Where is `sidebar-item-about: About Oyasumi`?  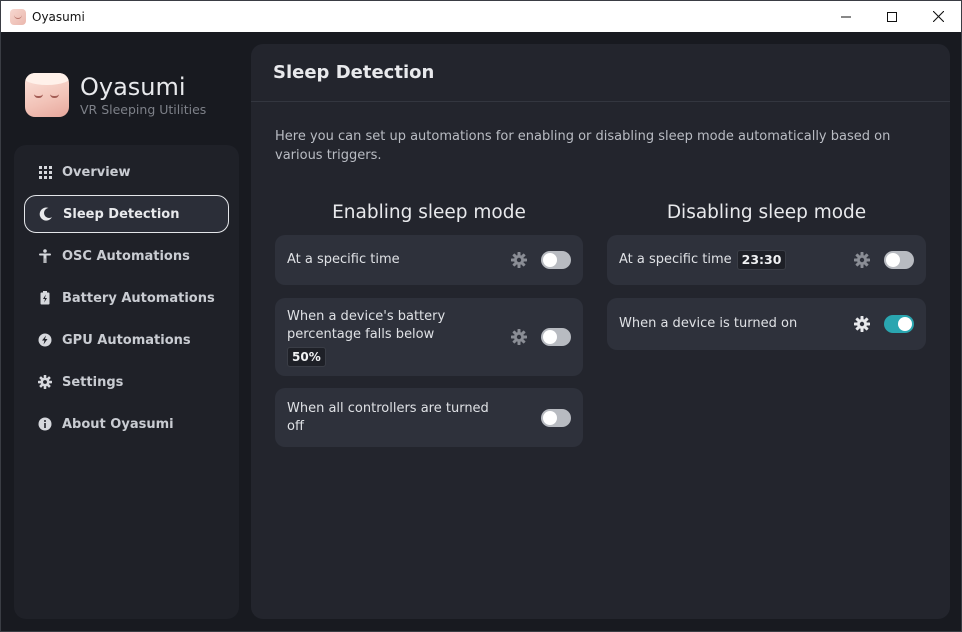
sidebar-item-about: About Oyasumi is located at coordinates (126, 424).